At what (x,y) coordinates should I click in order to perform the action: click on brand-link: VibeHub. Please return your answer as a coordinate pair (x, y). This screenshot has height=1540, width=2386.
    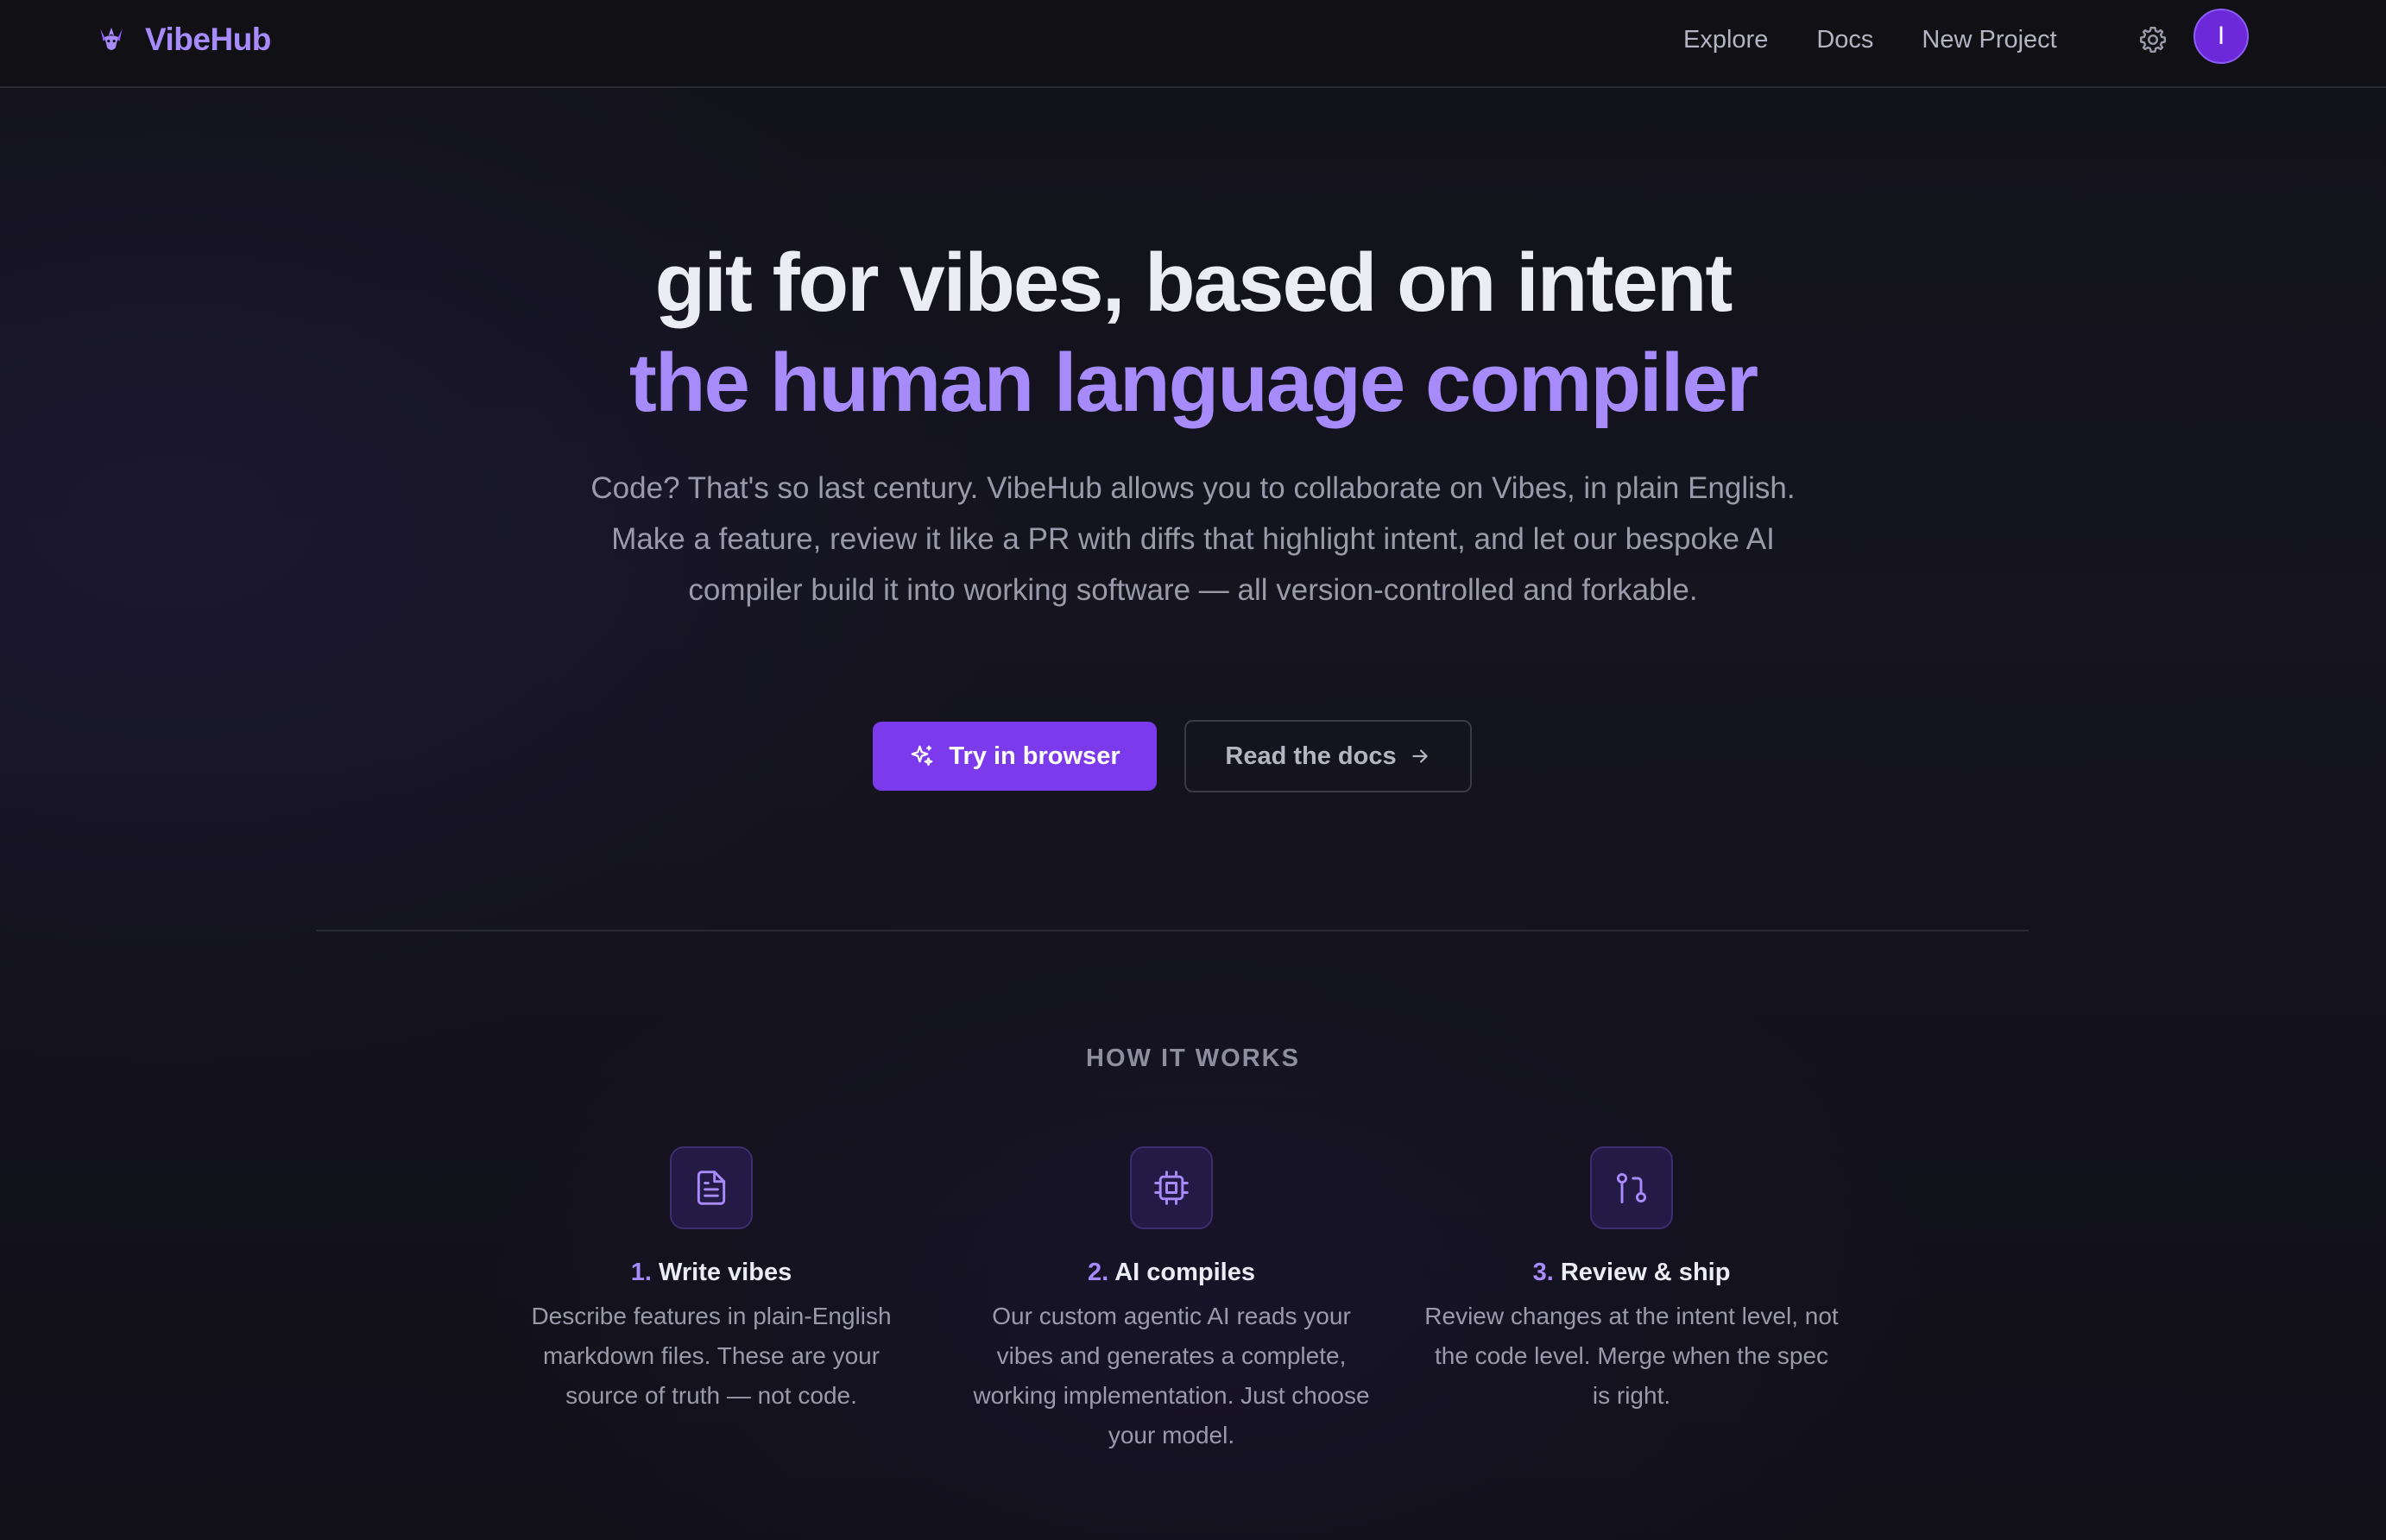
    Looking at the image, I should click on (183, 39).